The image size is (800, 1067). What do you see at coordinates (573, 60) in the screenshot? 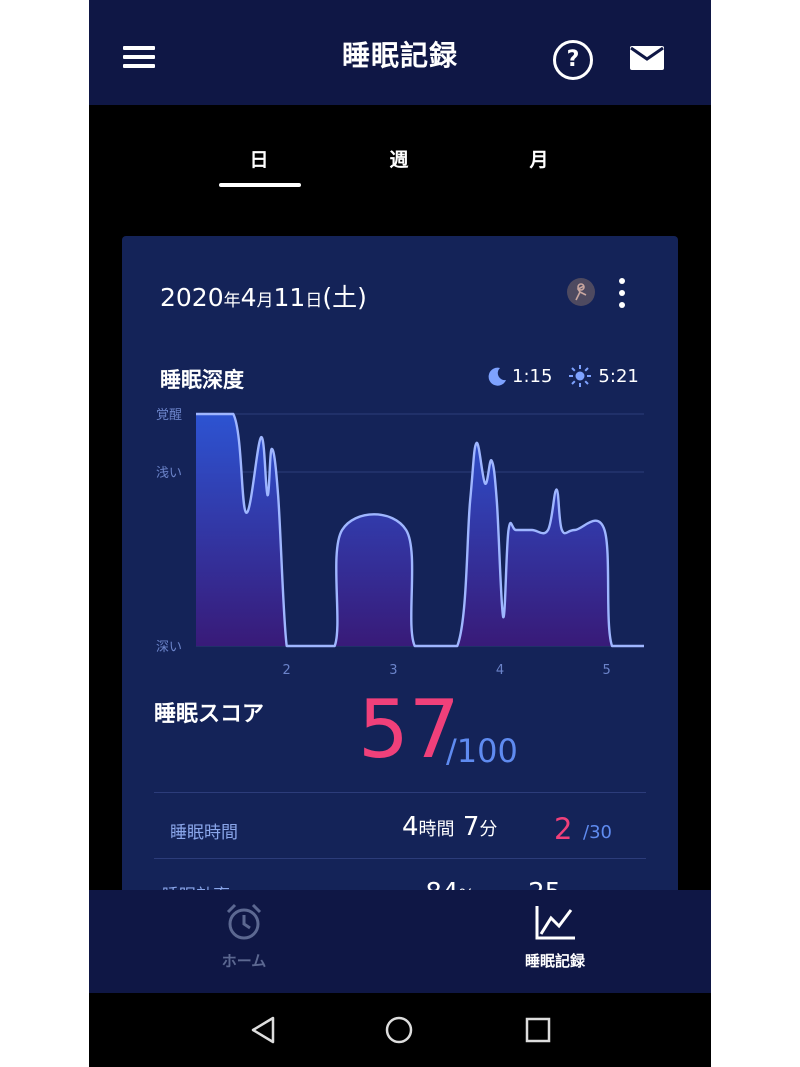
I see `help-icon: ?` at bounding box center [573, 60].